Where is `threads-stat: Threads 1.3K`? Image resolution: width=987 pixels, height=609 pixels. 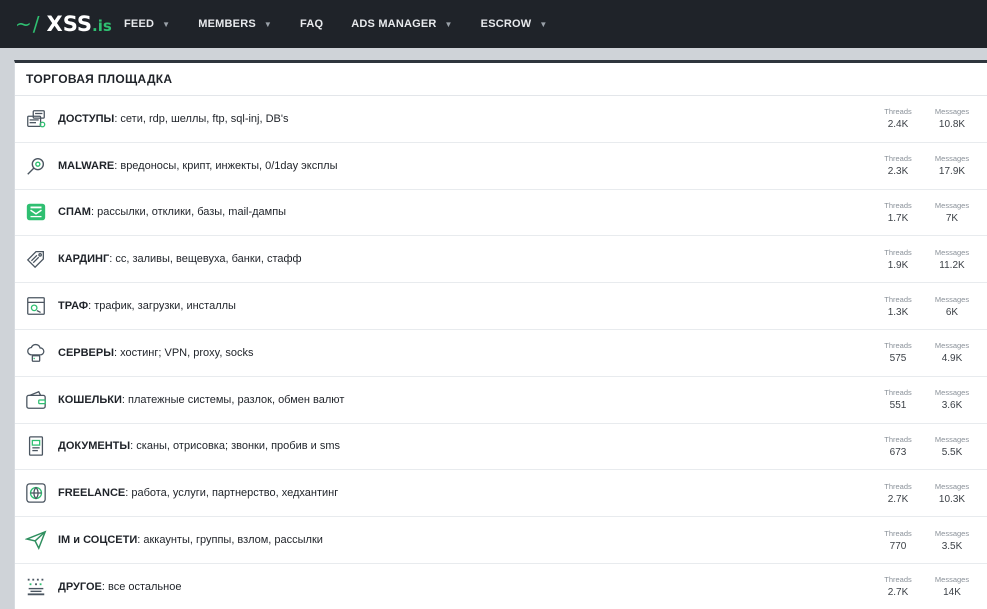
threads-stat: Threads 1.3K is located at coordinates (898, 306).